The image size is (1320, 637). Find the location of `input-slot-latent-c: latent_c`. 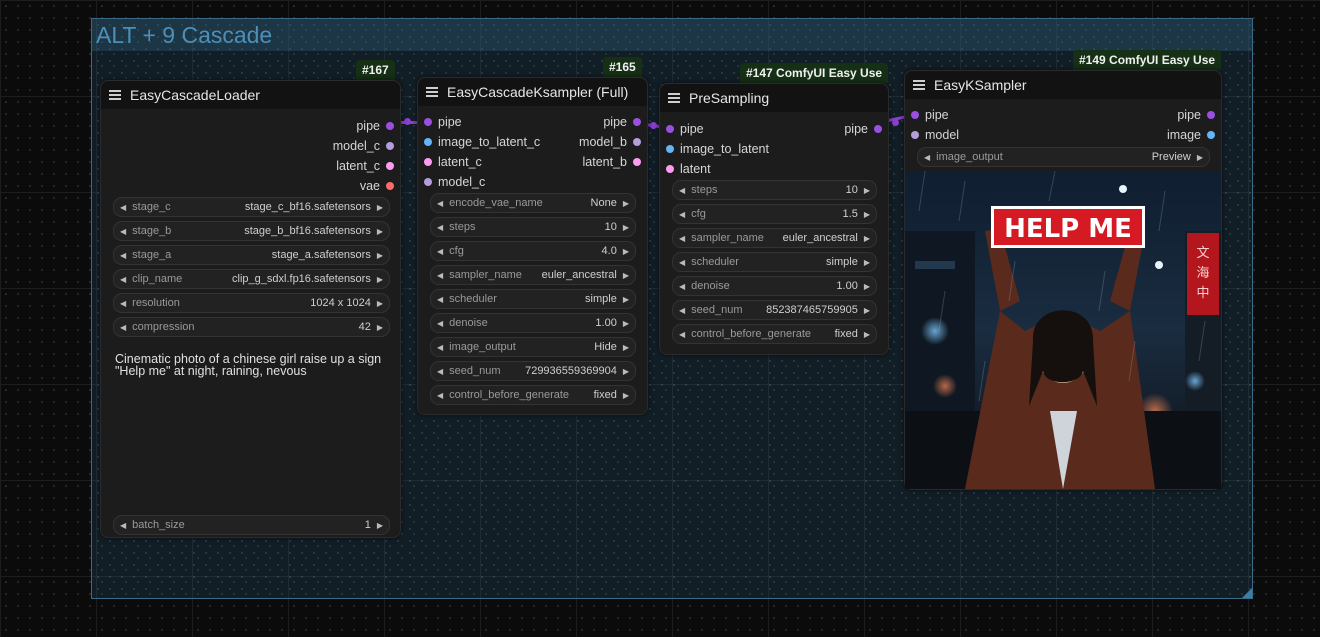

input-slot-latent-c: latent_c is located at coordinates (450, 162).